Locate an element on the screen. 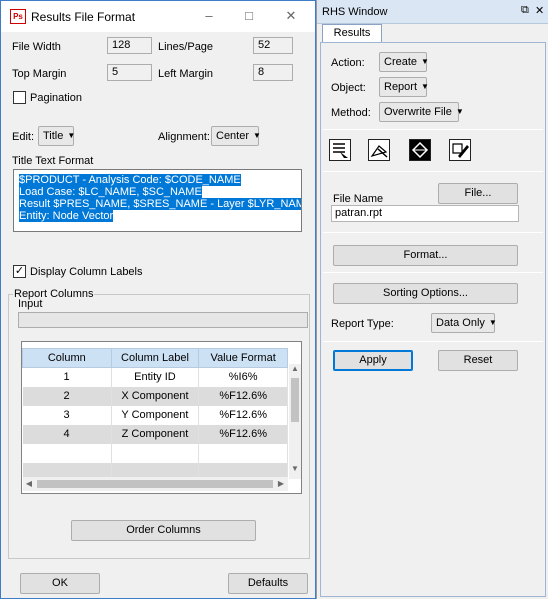 This screenshot has width=548, height=599. table-cell: Z Component is located at coordinates (155, 434).